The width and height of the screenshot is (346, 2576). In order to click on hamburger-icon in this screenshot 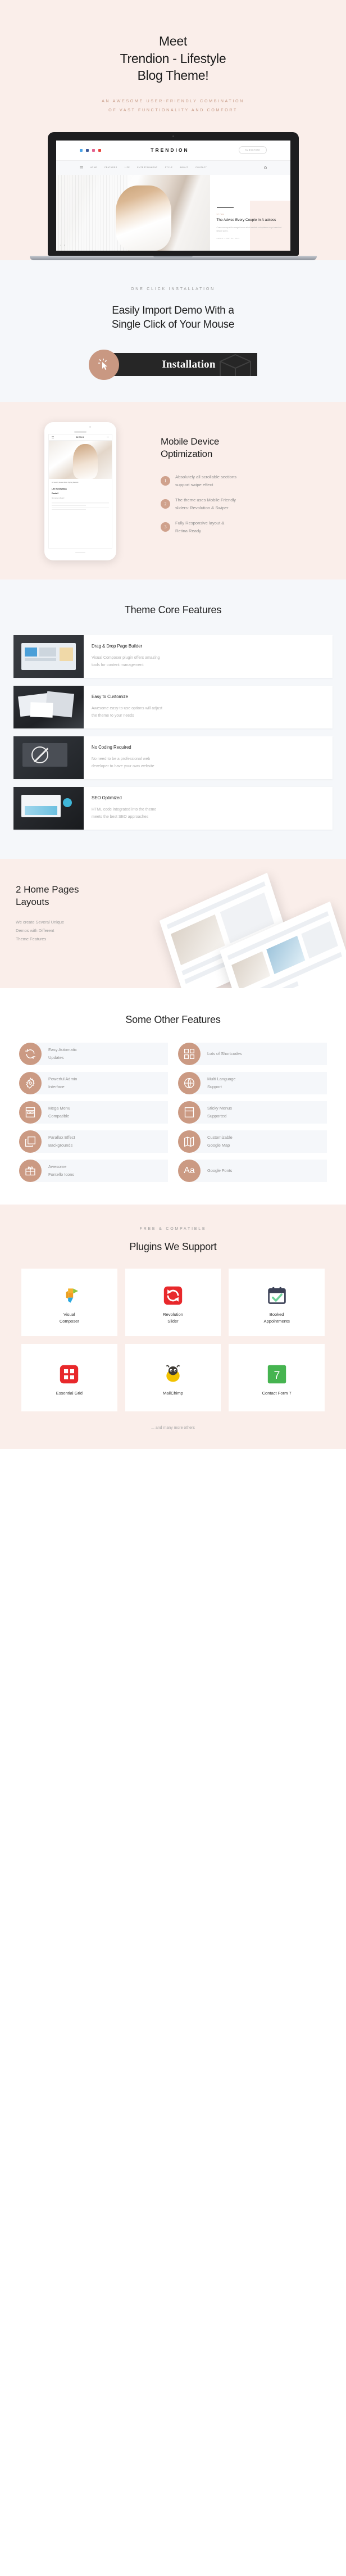, I will do `click(53, 437)`.